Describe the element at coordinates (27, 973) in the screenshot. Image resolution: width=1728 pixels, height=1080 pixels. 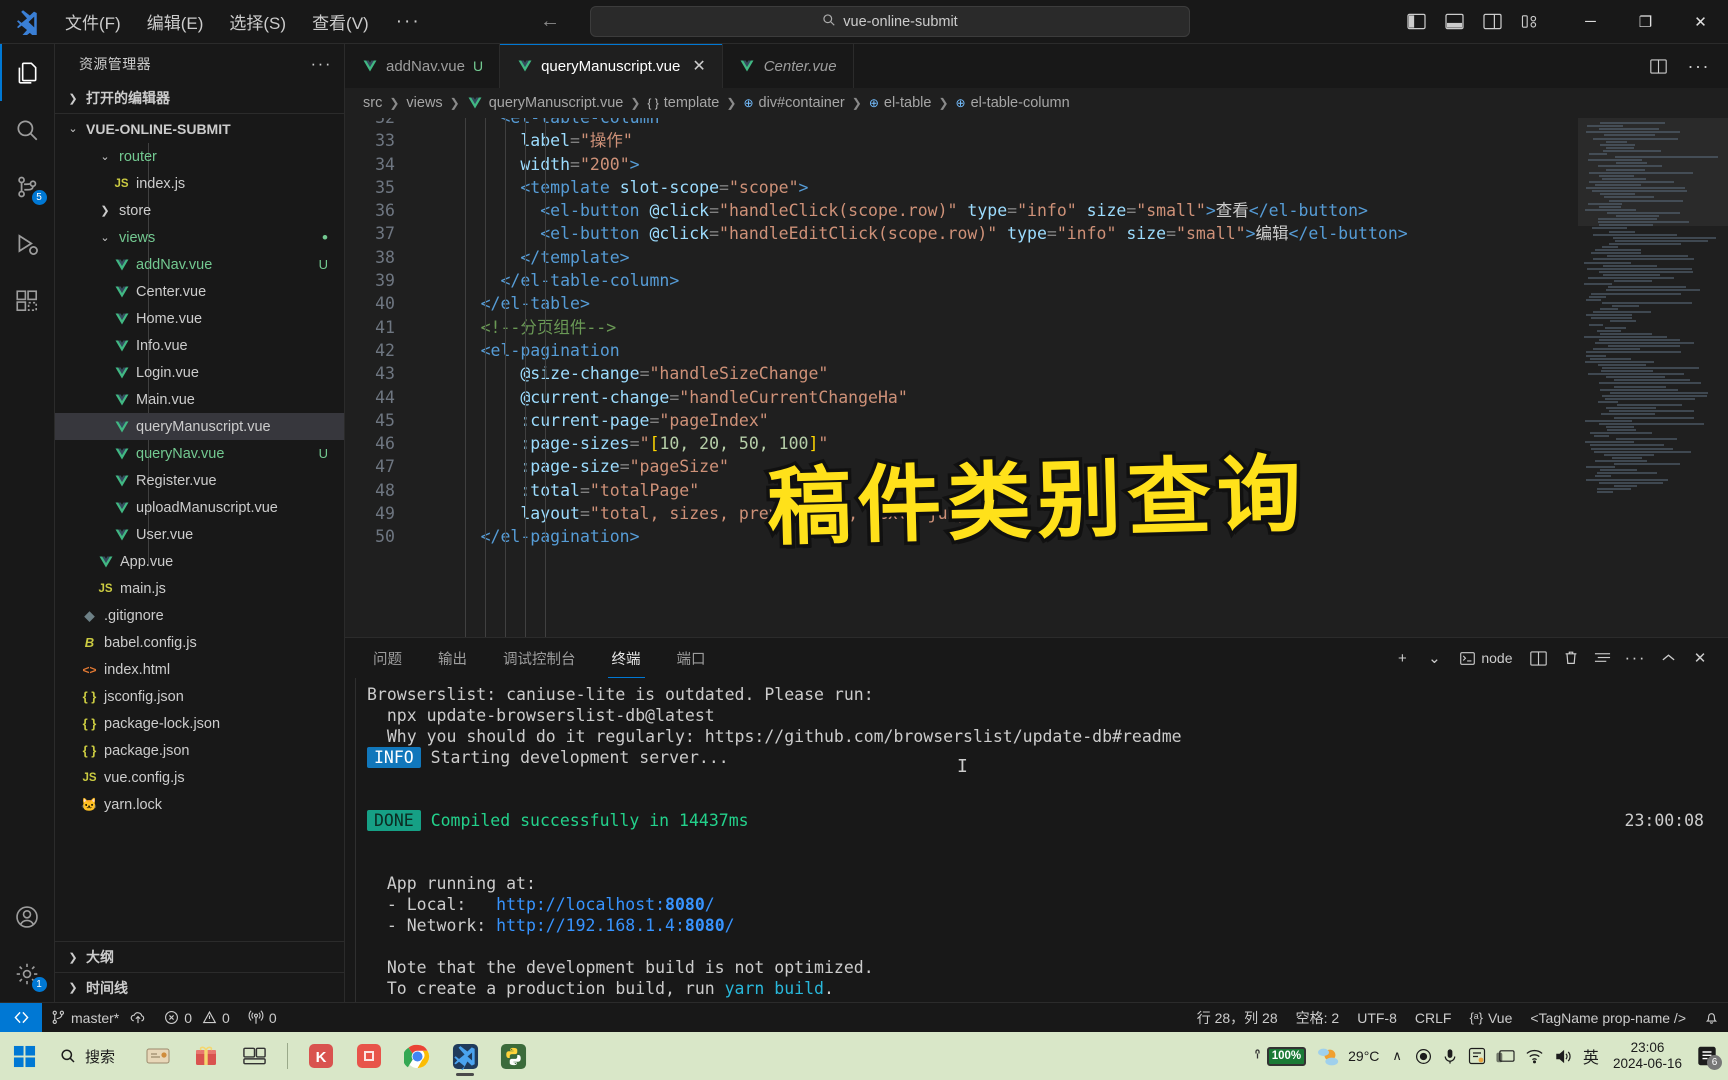
I see `activity-manage: 1` at that location.